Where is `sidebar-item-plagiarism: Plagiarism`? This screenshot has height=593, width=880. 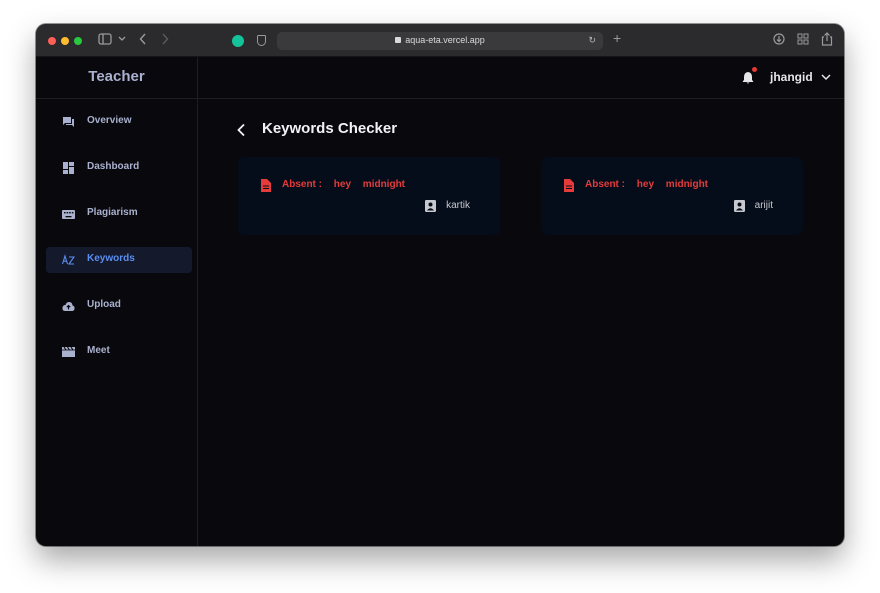 sidebar-item-plagiarism: Plagiarism is located at coordinates (119, 214).